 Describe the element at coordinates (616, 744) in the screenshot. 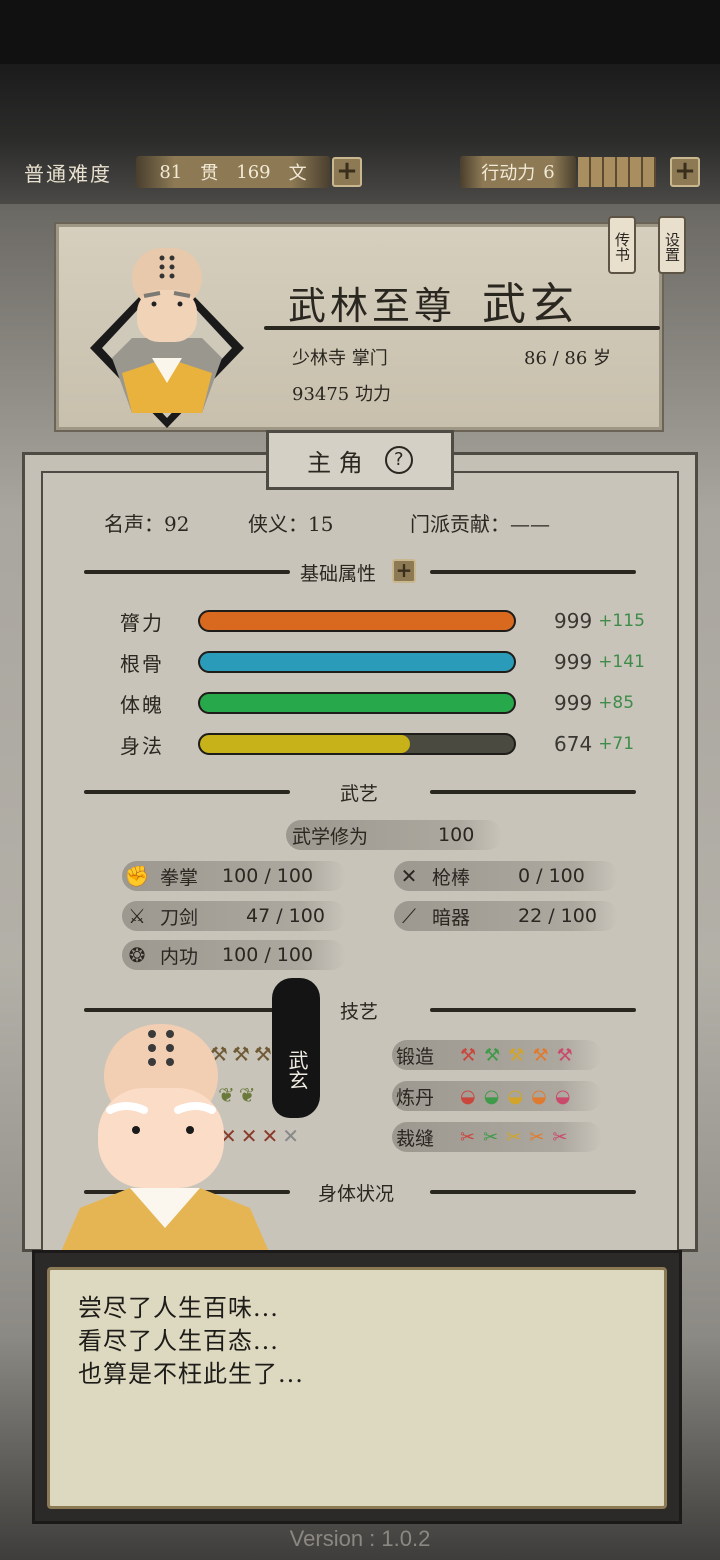

I see `attribute-bonus: +71` at that location.